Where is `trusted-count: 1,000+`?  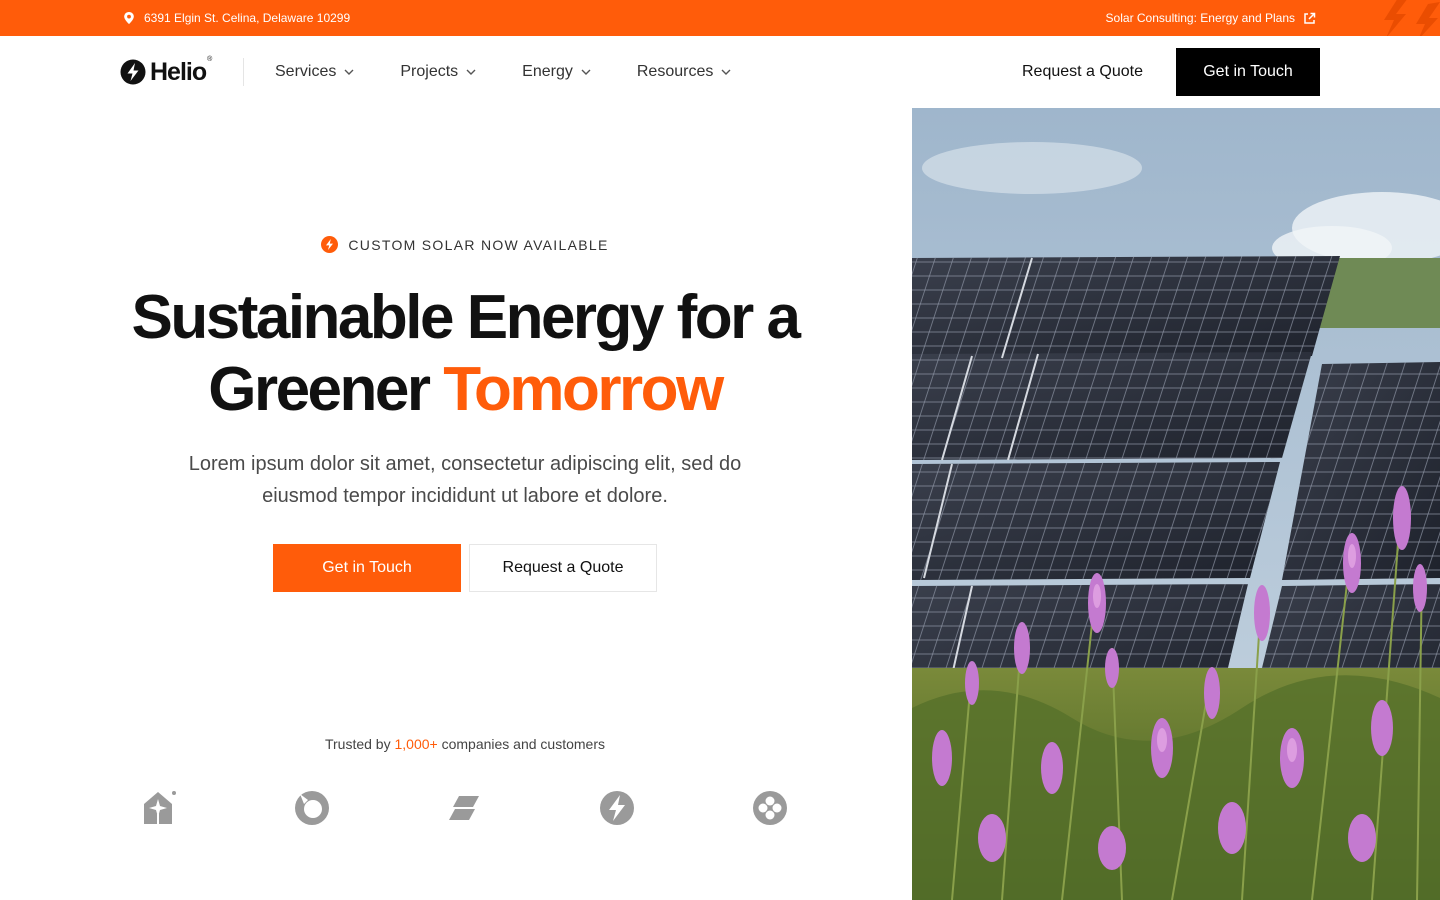 trusted-count: 1,000+ is located at coordinates (416, 744).